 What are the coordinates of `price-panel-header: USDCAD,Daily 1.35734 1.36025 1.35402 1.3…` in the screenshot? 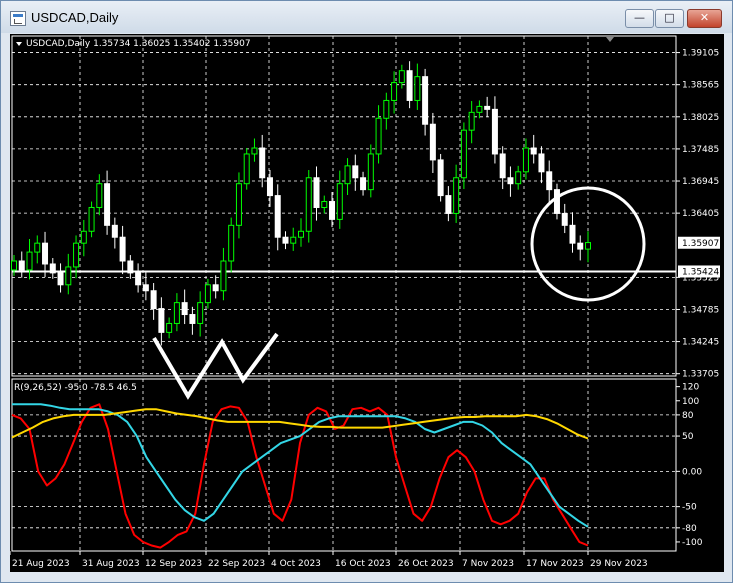 It's located at (133, 44).